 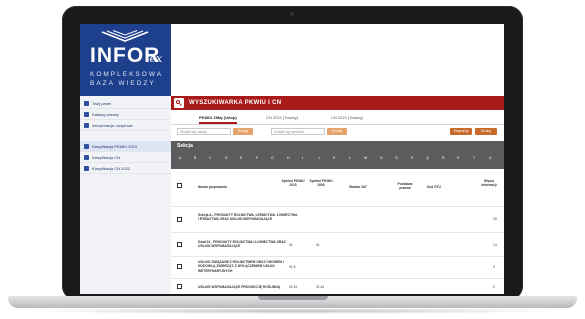 I want to click on column-gtu: Kod GTU, so click(x=434, y=187).